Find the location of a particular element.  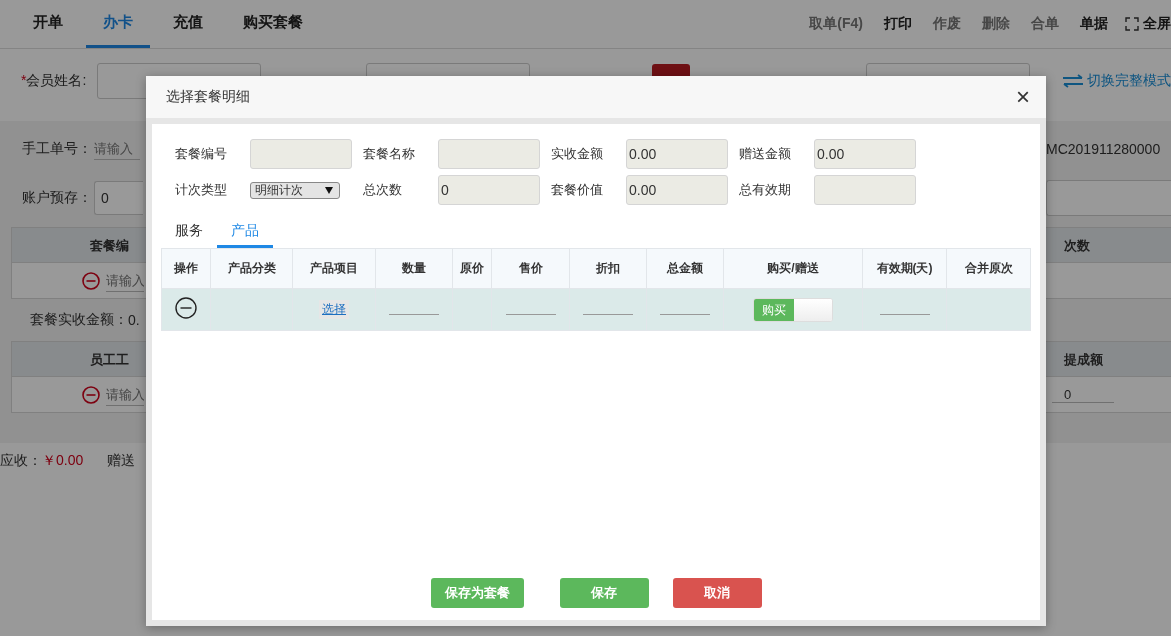

field-label: 赠送 is located at coordinates (121, 461).